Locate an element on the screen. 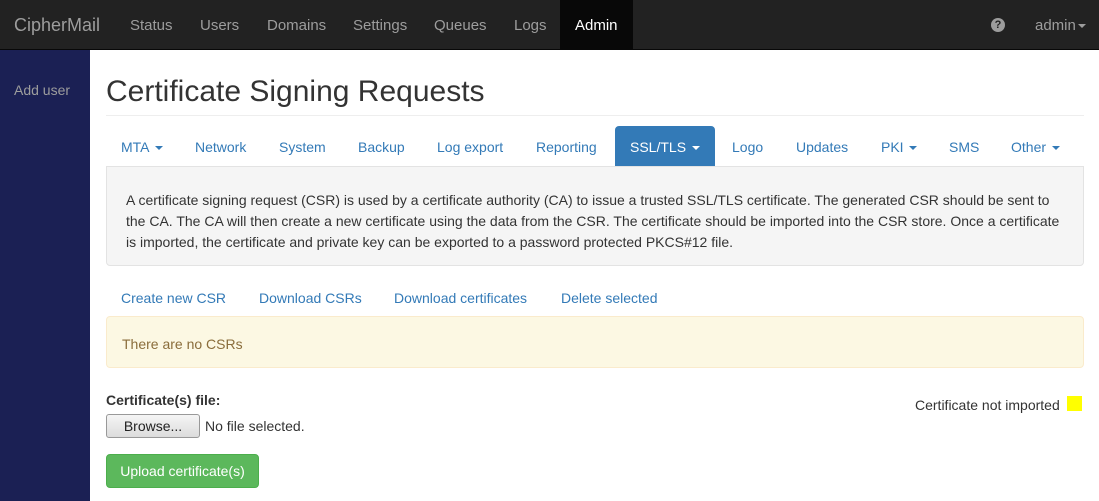  delete-selected-link: Delete selected is located at coordinates (609, 298).